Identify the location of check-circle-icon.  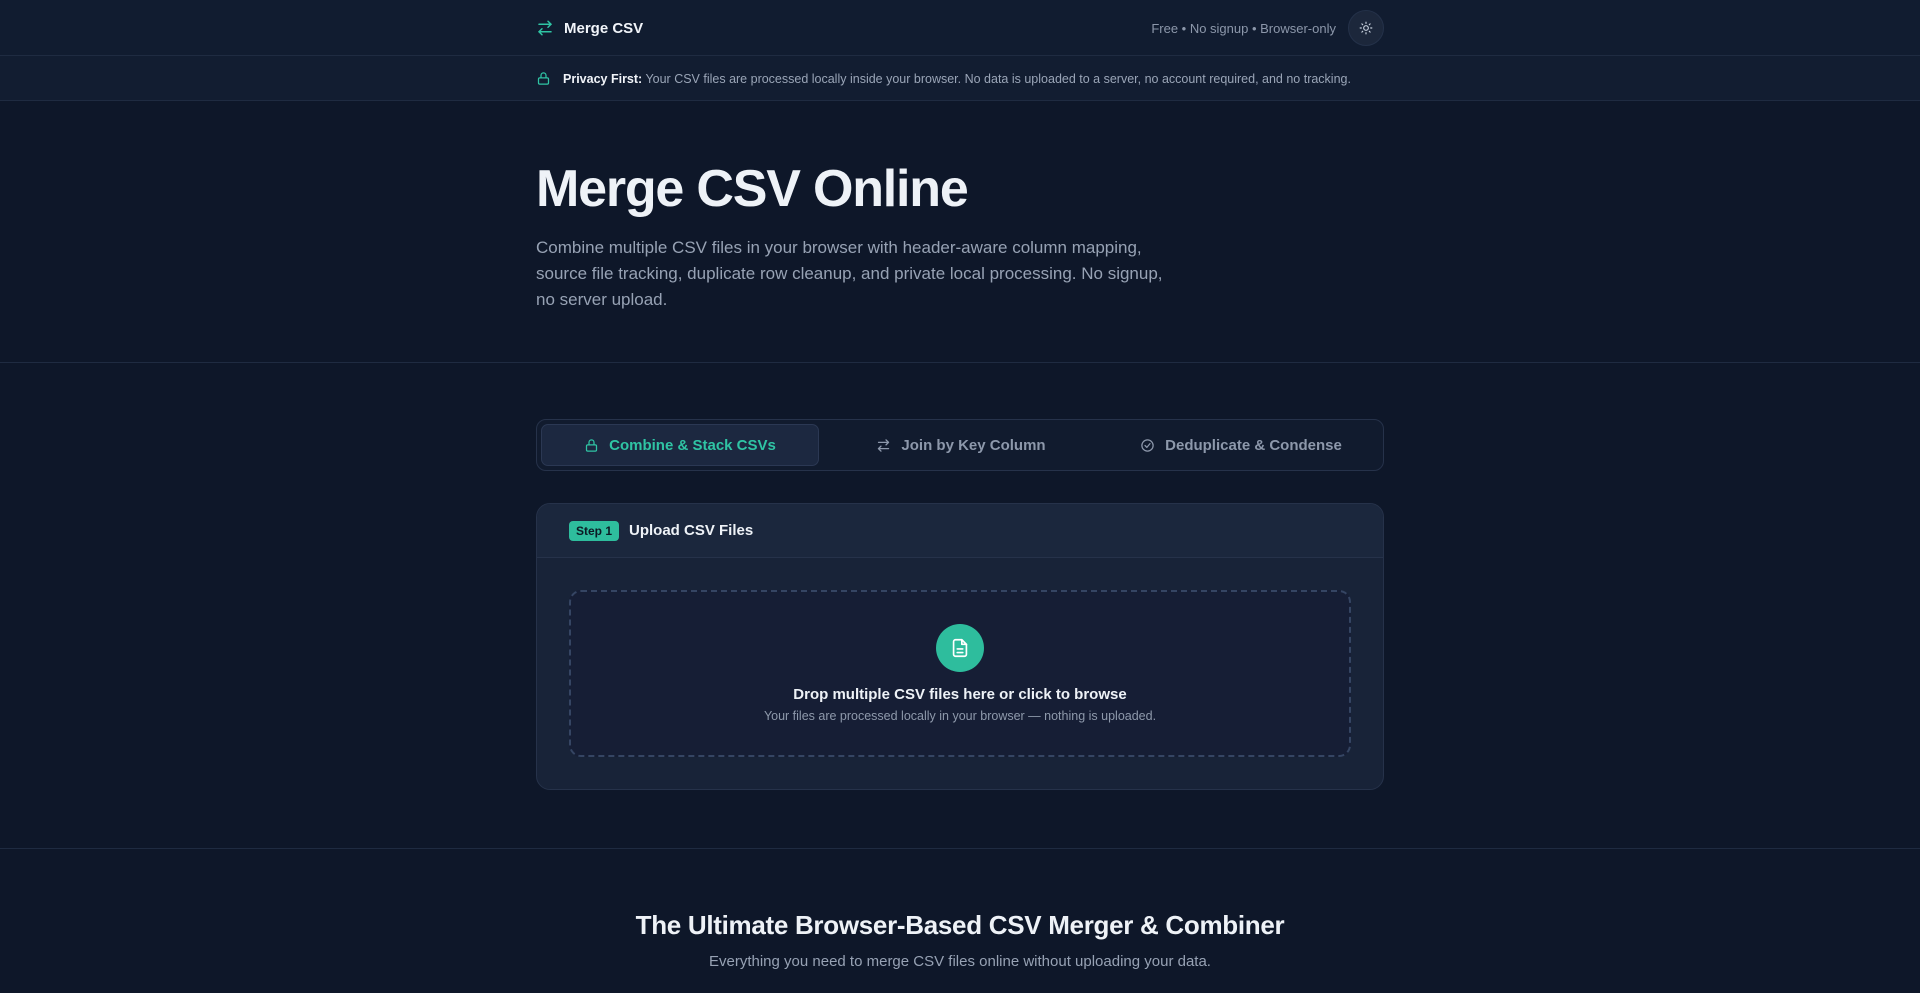
(1147, 445).